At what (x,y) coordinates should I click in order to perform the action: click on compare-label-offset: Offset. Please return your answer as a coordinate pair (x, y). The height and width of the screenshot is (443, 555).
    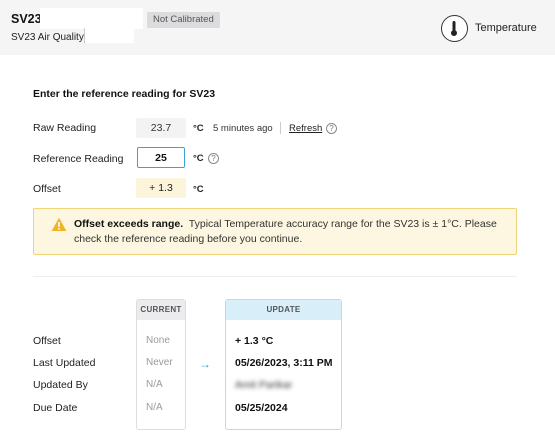
    Looking at the image, I should click on (47, 341).